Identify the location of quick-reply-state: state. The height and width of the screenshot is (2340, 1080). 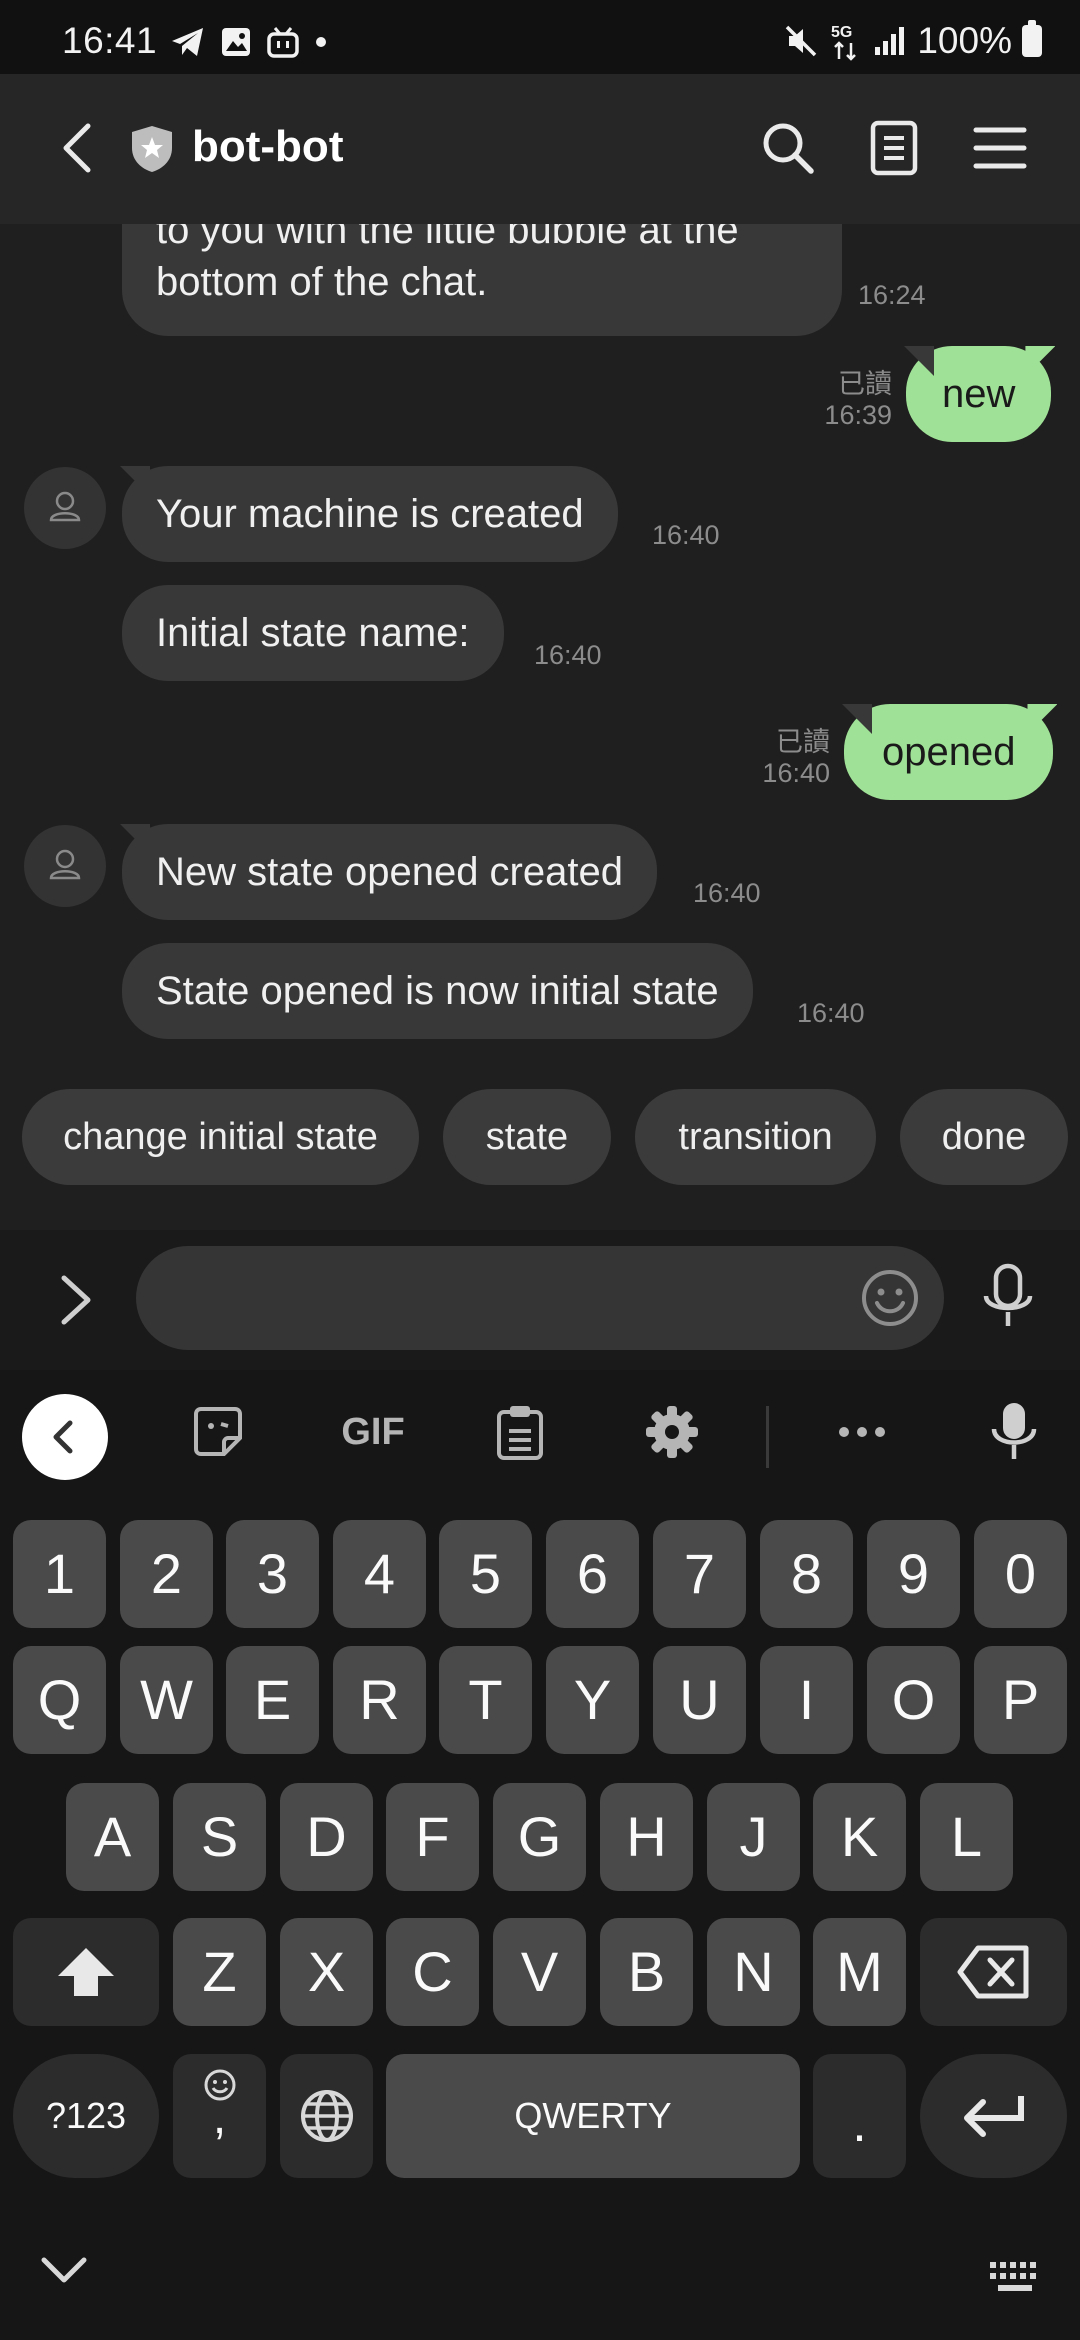
(527, 1137).